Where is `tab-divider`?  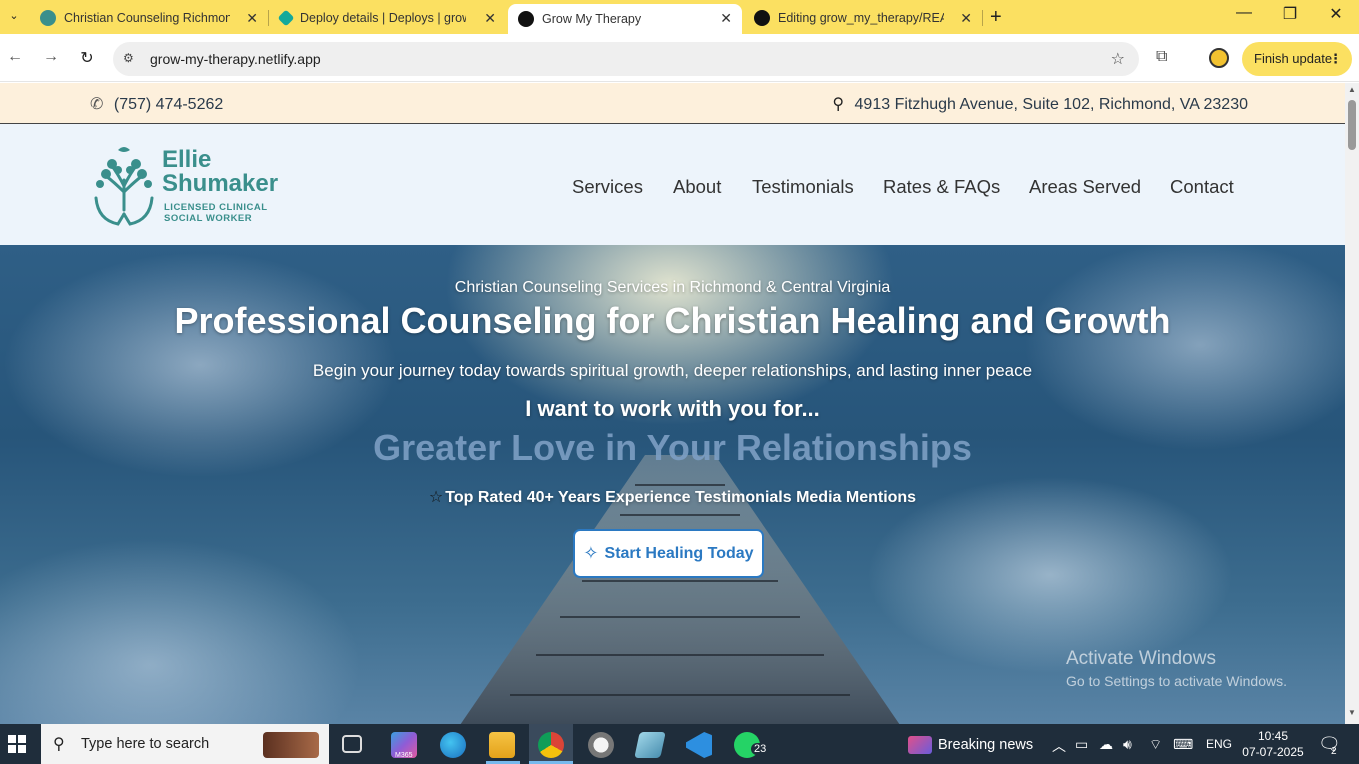 tab-divider is located at coordinates (982, 18).